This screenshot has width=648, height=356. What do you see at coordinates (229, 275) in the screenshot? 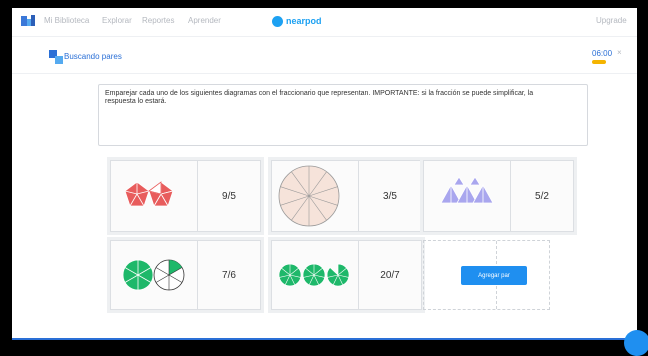
I see `fraction-label: 7/6` at bounding box center [229, 275].